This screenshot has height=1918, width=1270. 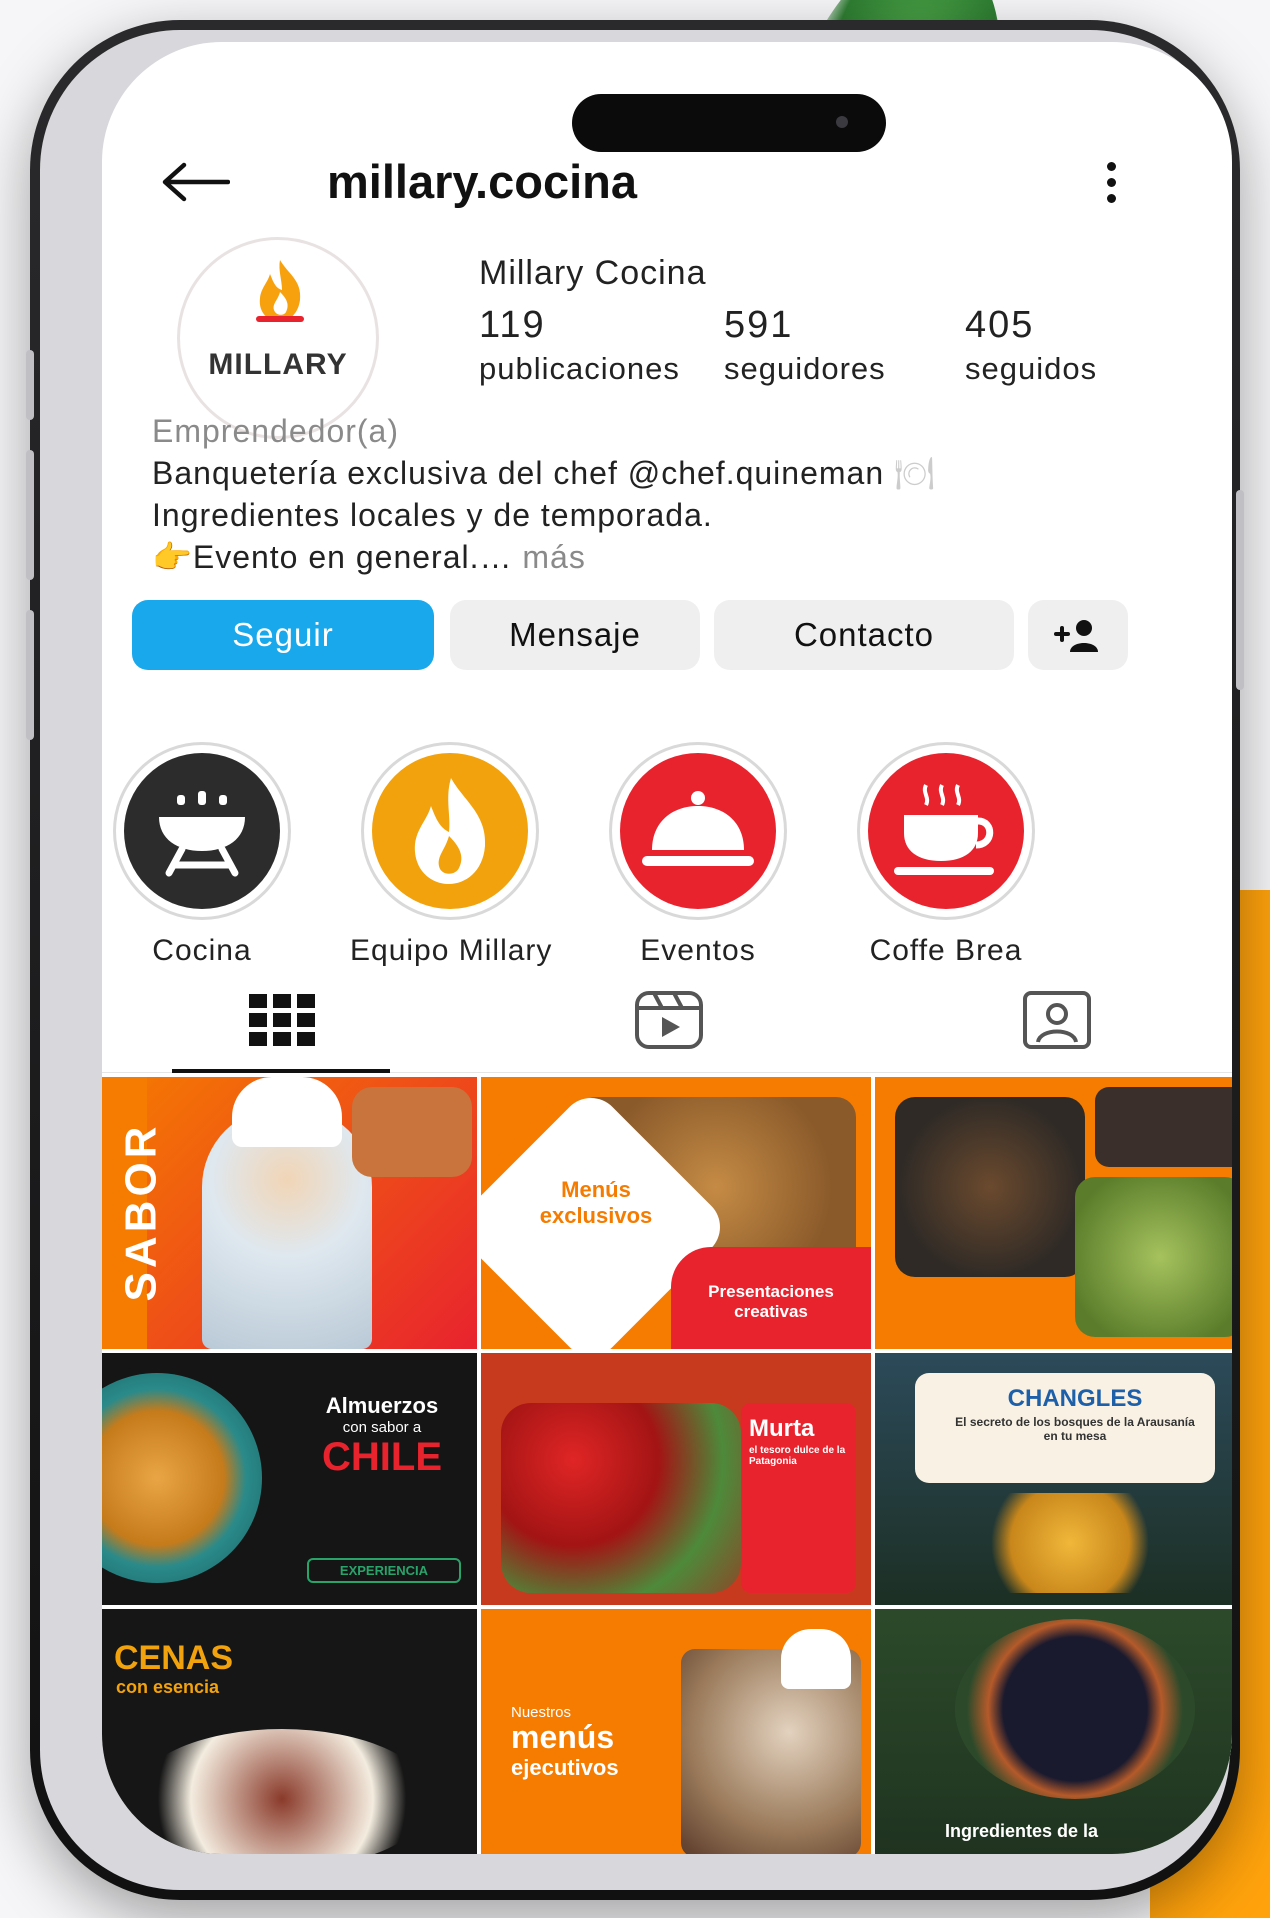 What do you see at coordinates (280, 291) in the screenshot?
I see `flame-logo-icon` at bounding box center [280, 291].